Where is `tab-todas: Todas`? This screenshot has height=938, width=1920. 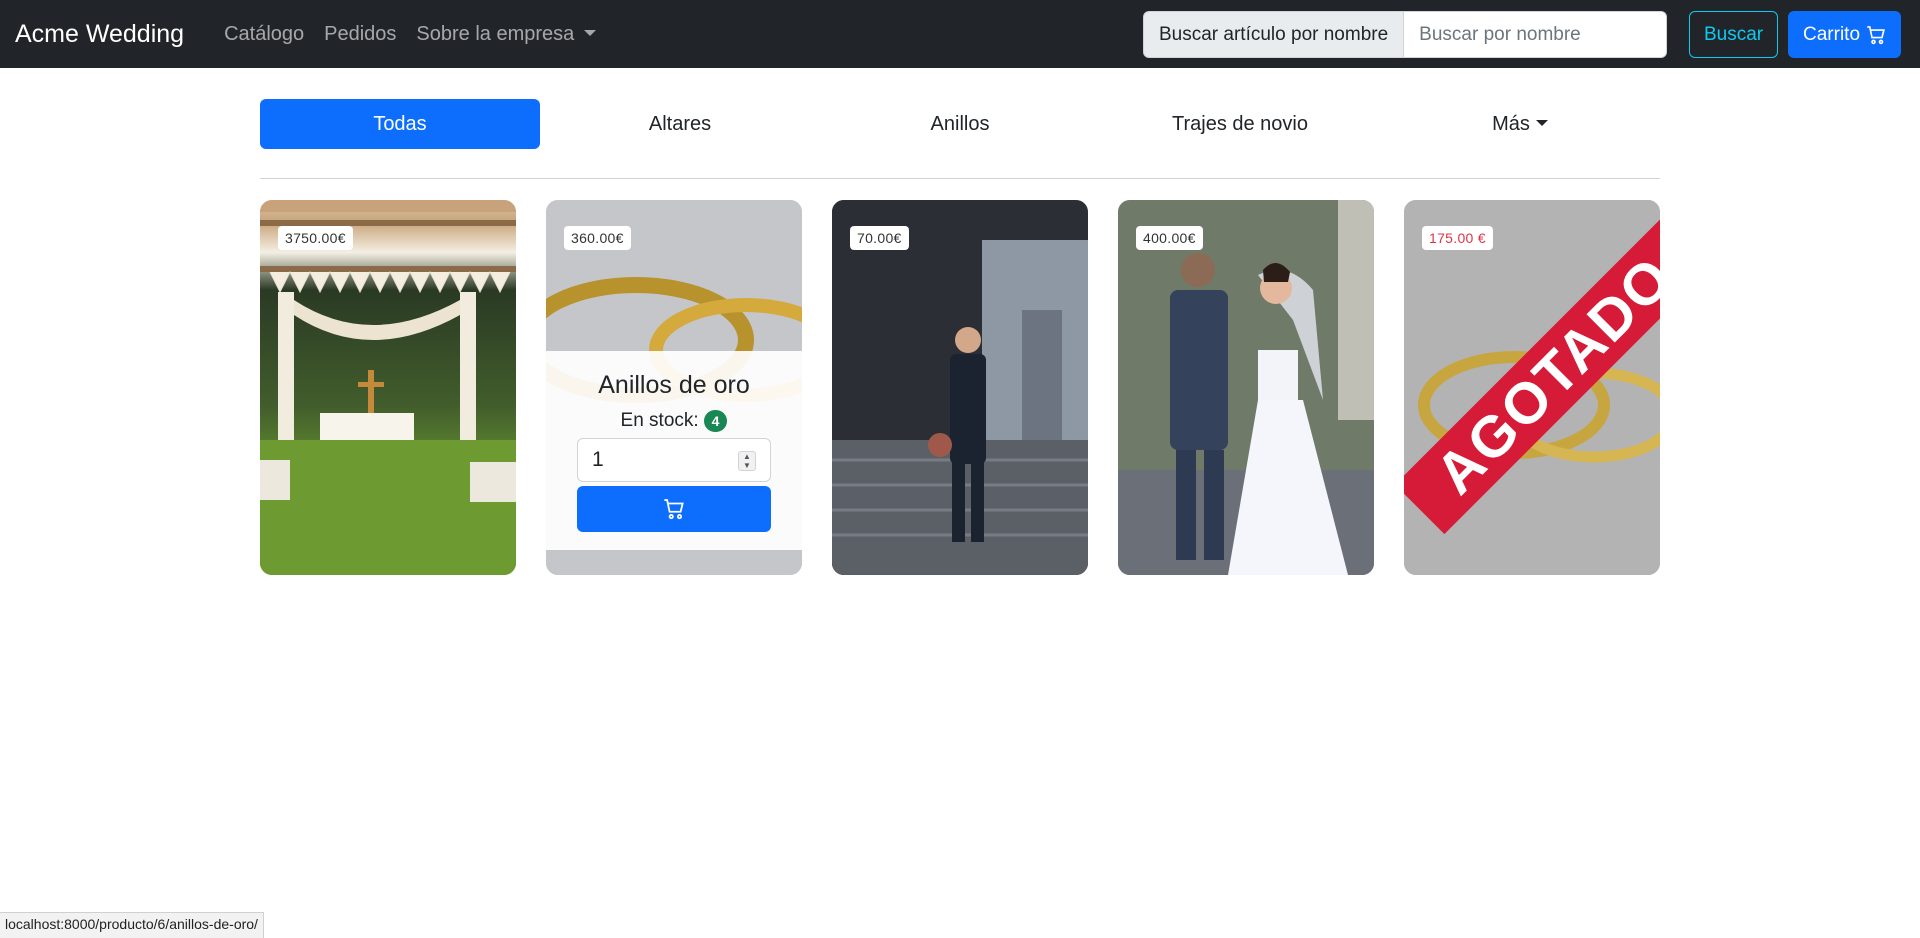 tab-todas: Todas is located at coordinates (400, 124).